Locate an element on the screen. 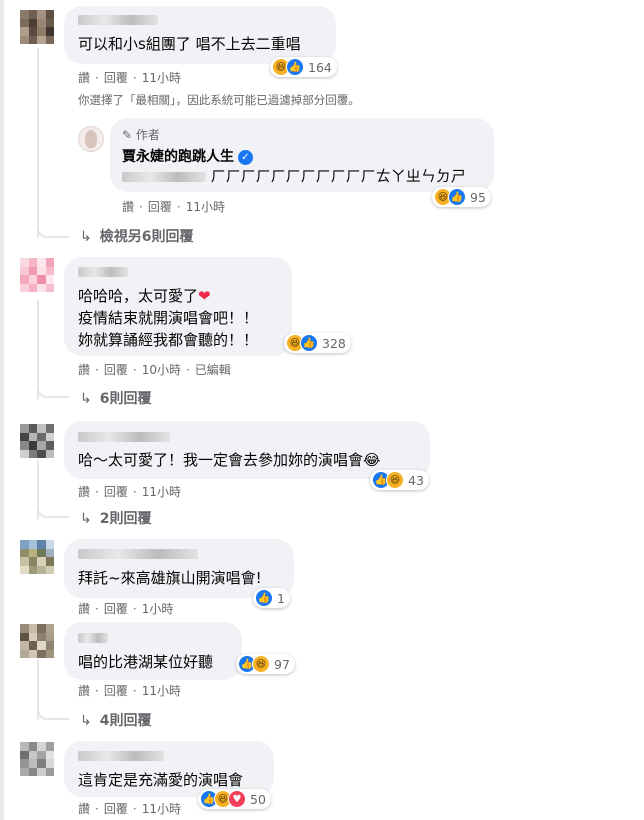  laughing-emoji: 😂 is located at coordinates (372, 460).